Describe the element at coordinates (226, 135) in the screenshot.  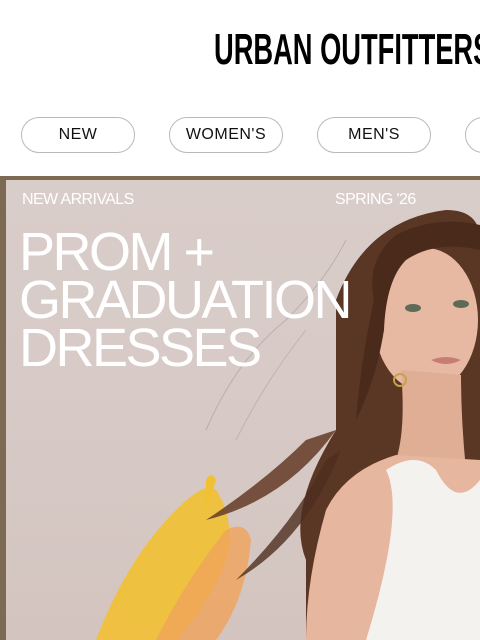
I see `nav-pill-womens: WOMEN'S` at that location.